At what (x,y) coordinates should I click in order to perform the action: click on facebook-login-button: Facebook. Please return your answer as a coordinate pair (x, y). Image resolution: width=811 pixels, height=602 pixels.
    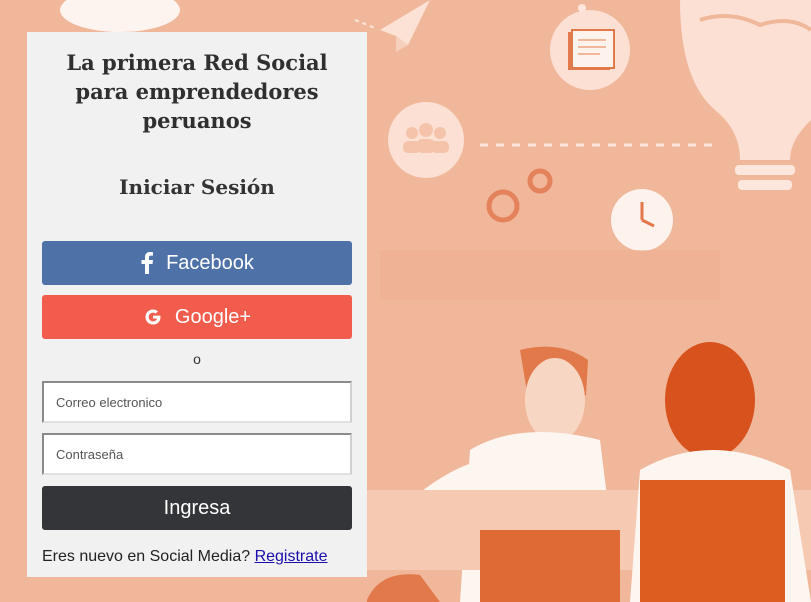
    Looking at the image, I should click on (197, 263).